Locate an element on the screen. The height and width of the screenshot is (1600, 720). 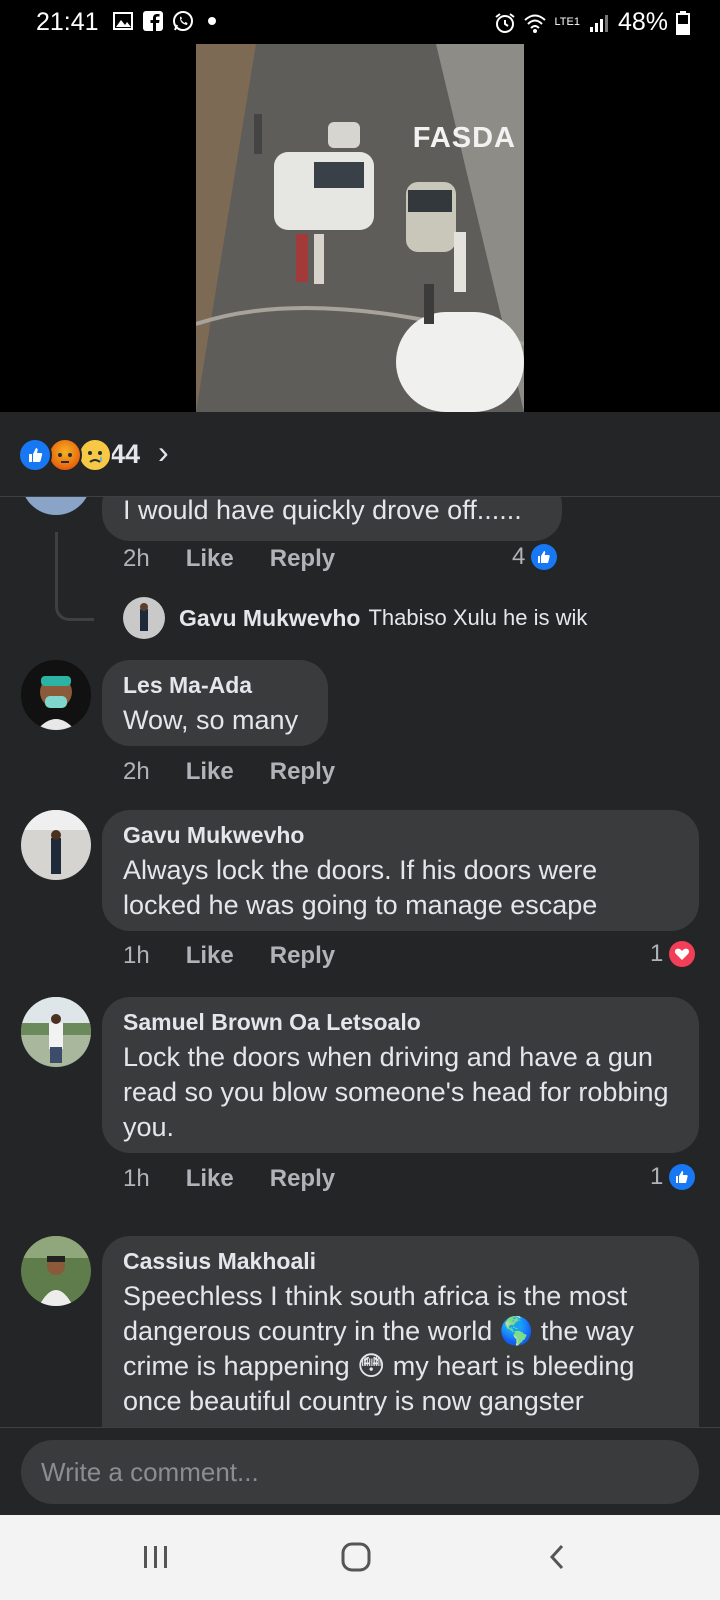
comment-composer is located at coordinates (360, 1471).